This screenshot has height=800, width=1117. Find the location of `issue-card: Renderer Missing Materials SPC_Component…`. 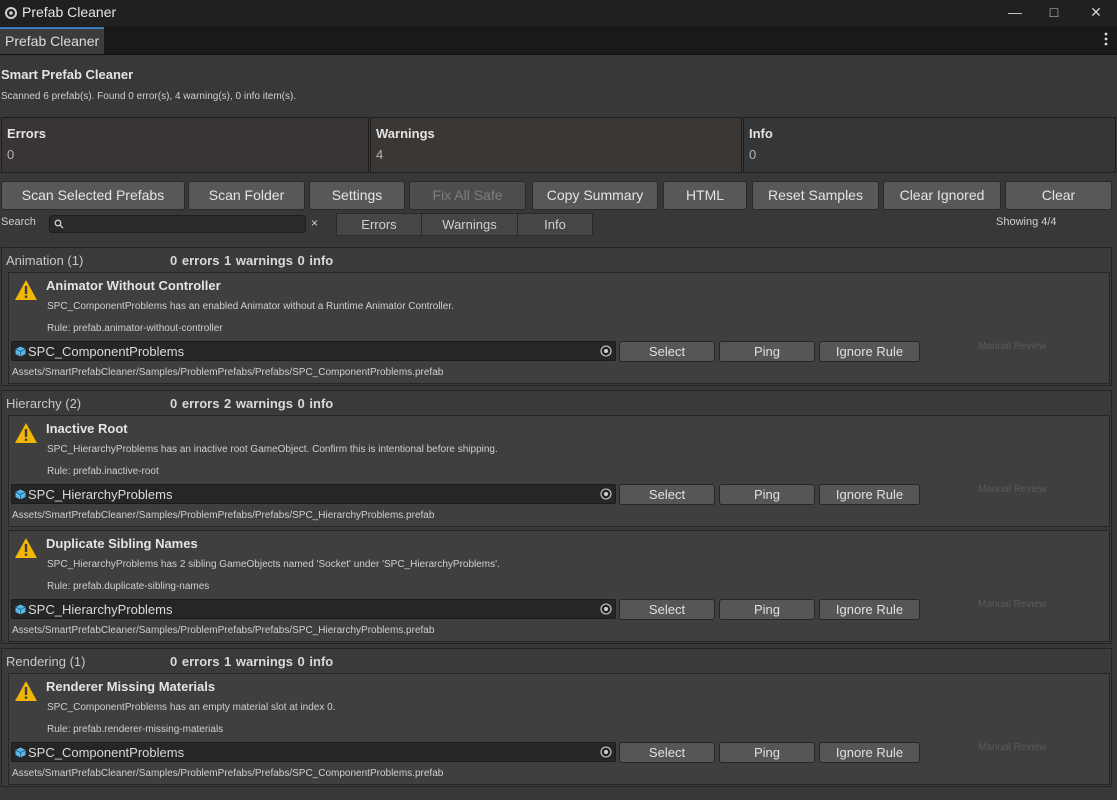

issue-card: Renderer Missing Materials SPC_Component… is located at coordinates (559, 729).